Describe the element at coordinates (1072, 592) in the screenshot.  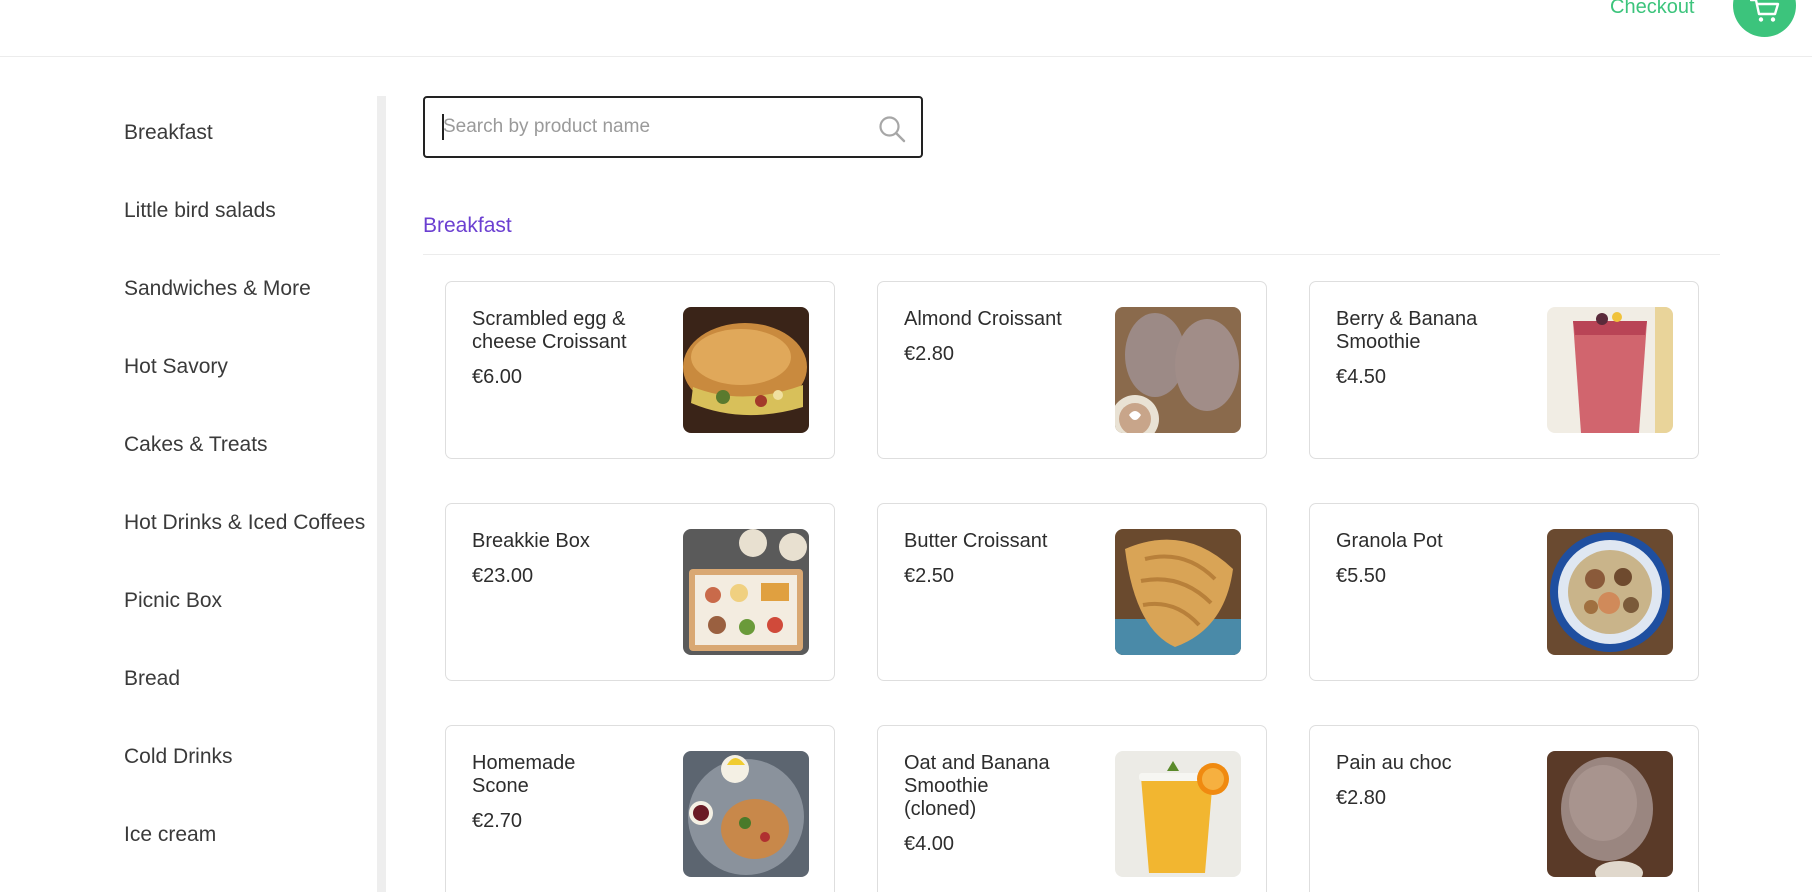
I see `product-card: Butter Croissant €2.50` at that location.